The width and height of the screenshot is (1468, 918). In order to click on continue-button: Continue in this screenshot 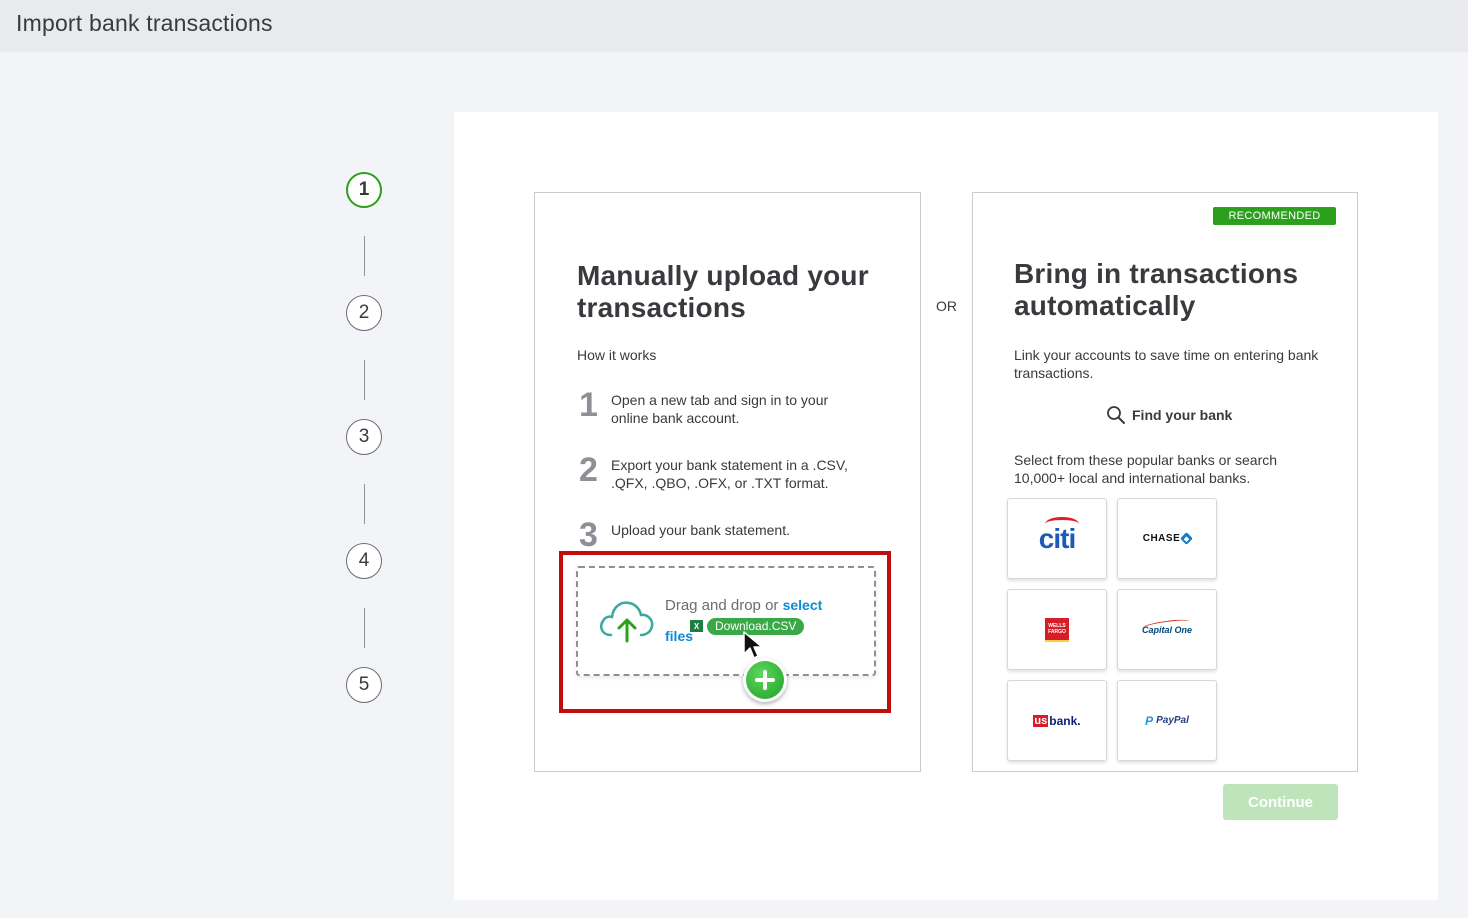, I will do `click(1280, 802)`.